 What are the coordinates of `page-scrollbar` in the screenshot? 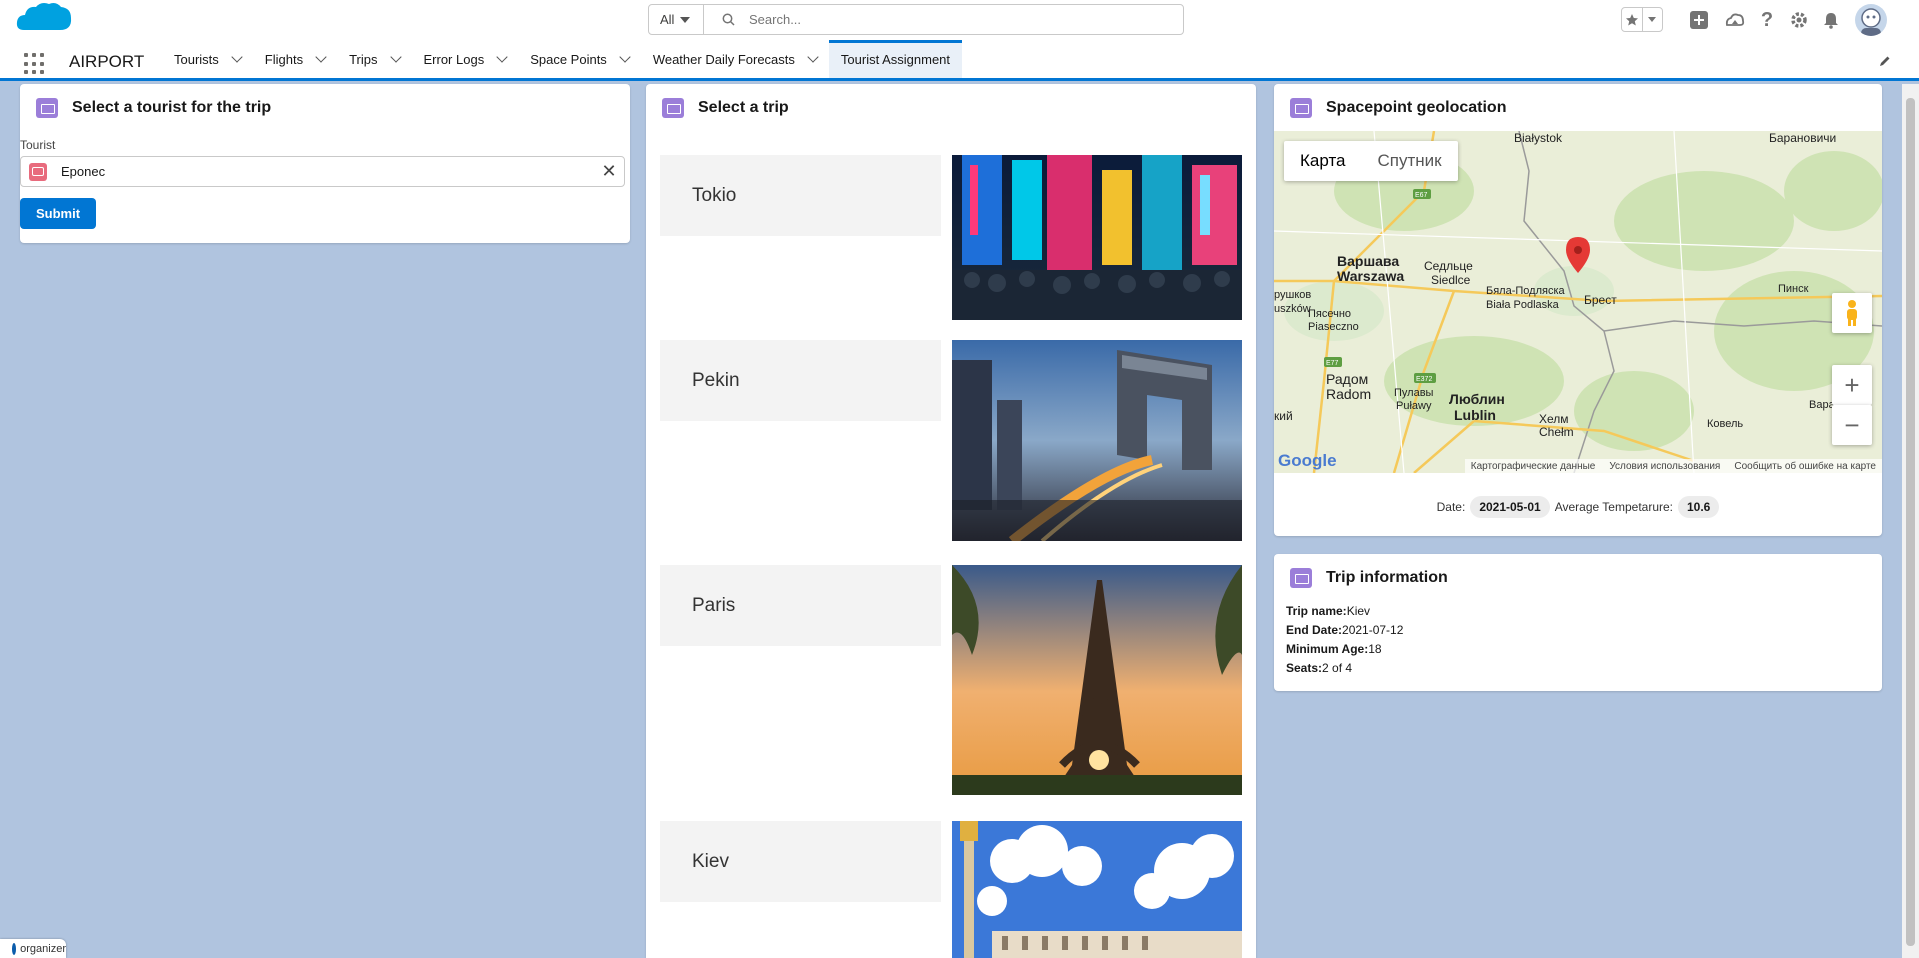 It's located at (1910, 521).